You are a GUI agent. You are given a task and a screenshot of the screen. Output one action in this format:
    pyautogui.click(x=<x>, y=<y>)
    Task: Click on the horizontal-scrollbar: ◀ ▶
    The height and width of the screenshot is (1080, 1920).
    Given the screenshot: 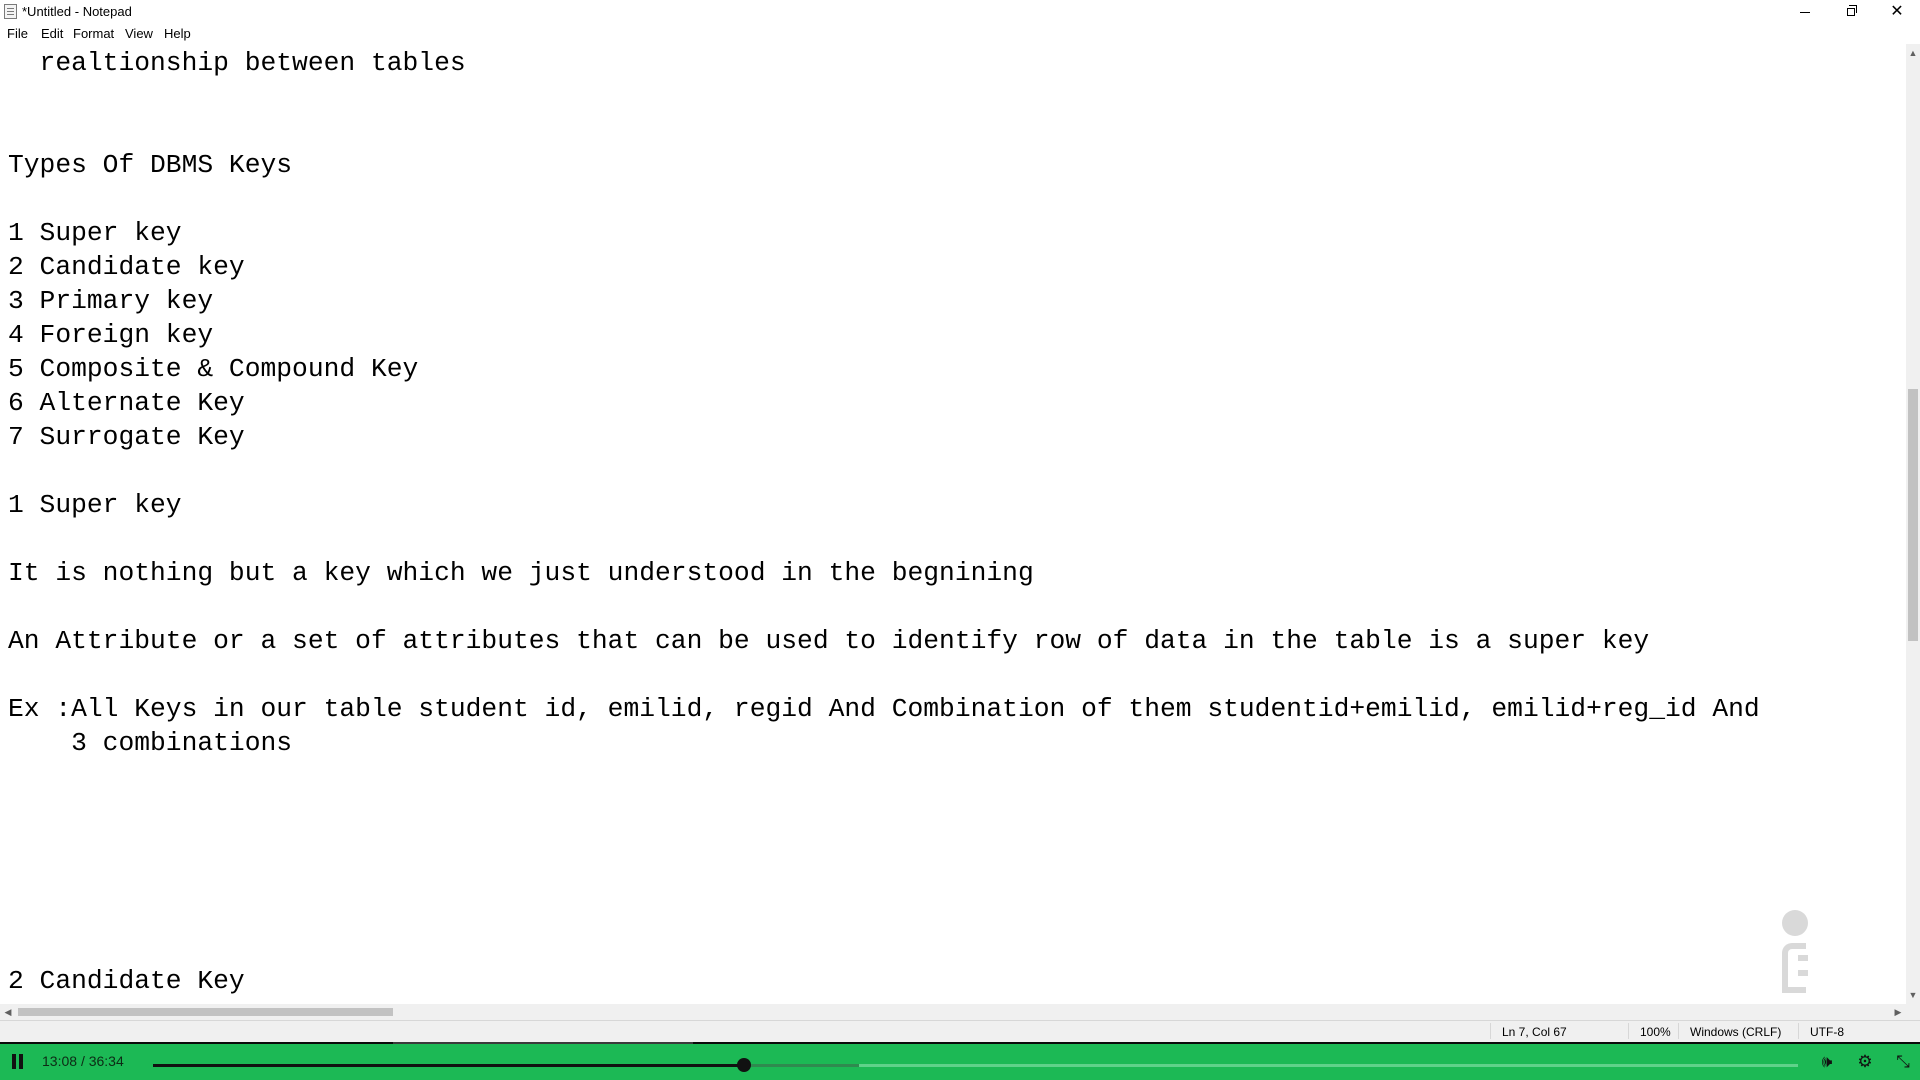 What is the action you would take?
    pyautogui.click(x=953, y=1012)
    